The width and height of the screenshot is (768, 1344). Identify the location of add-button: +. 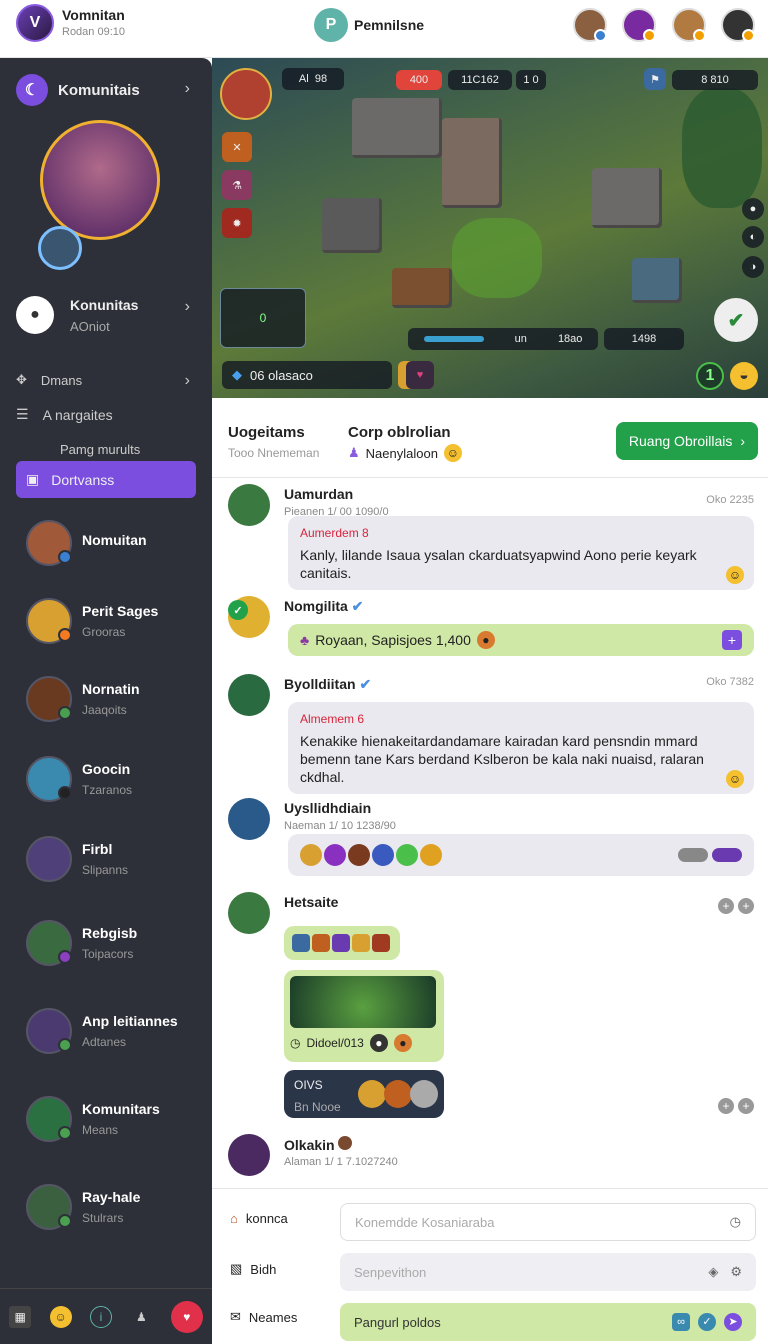
(732, 640).